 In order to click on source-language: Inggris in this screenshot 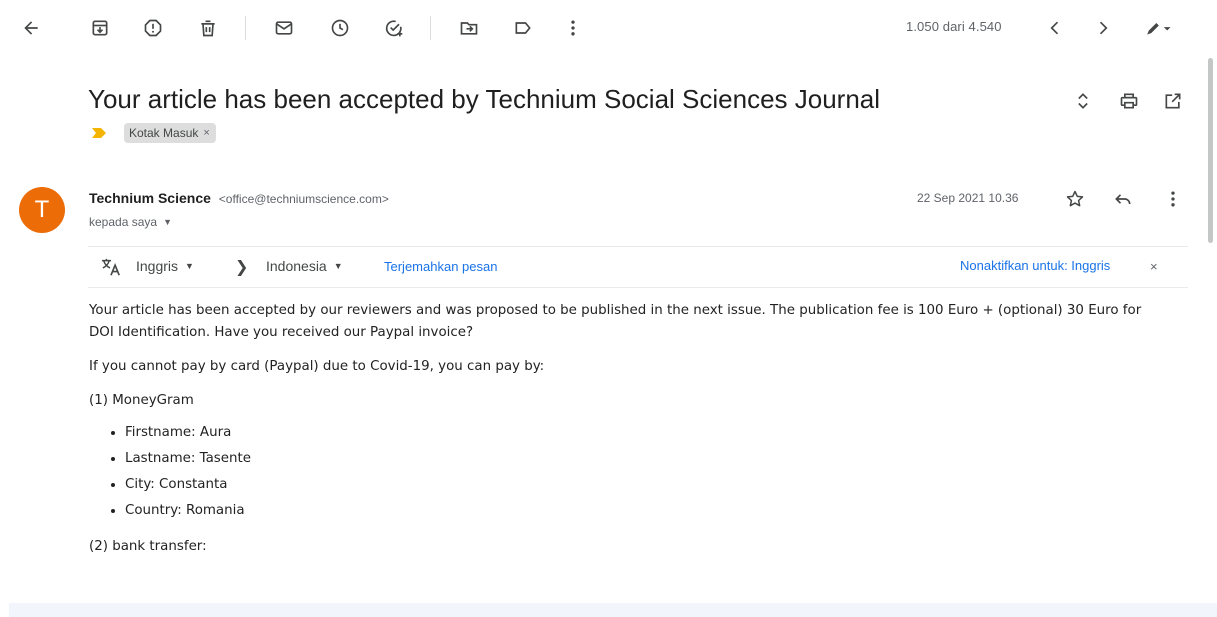, I will do `click(157, 266)`.